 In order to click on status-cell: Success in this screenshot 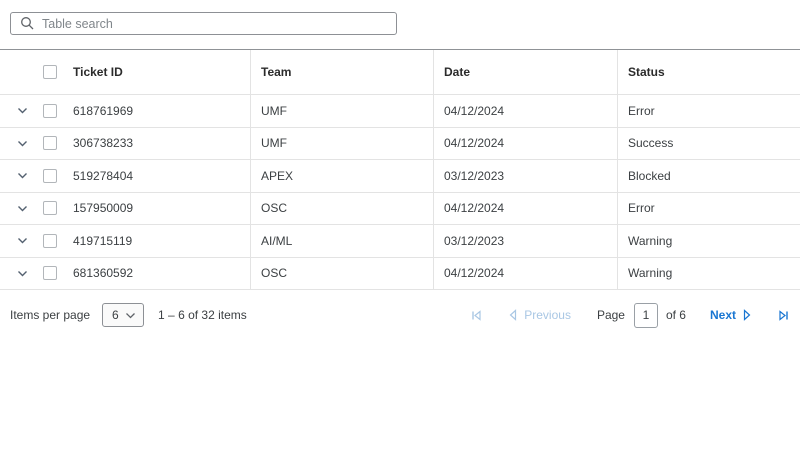, I will do `click(708, 143)`.